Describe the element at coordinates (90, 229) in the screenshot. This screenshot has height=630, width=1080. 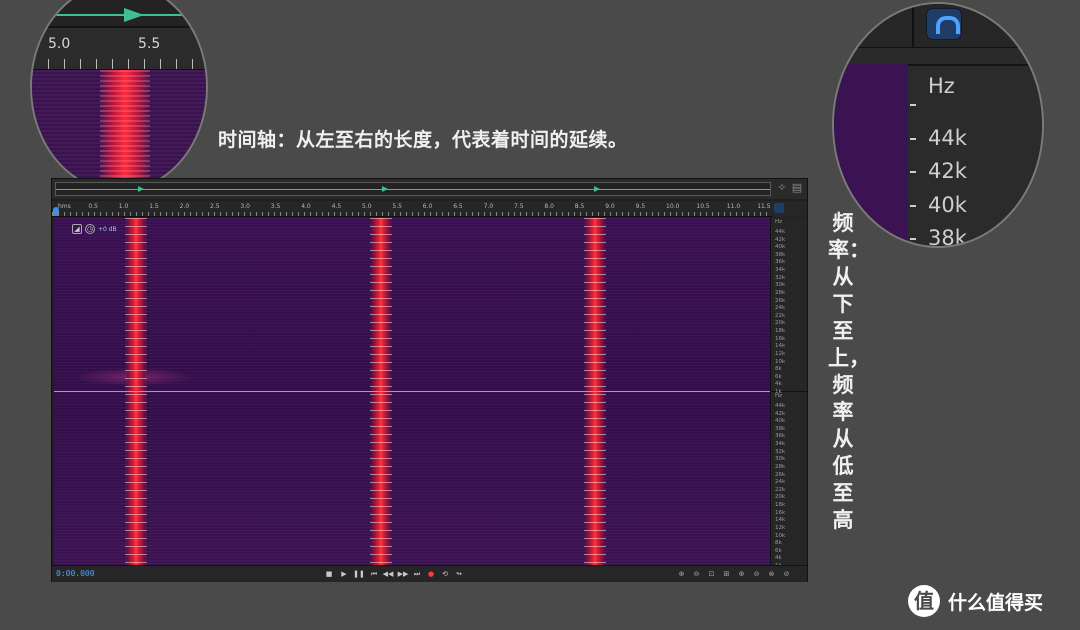
I see `volume-knob-icon: ◷` at that location.